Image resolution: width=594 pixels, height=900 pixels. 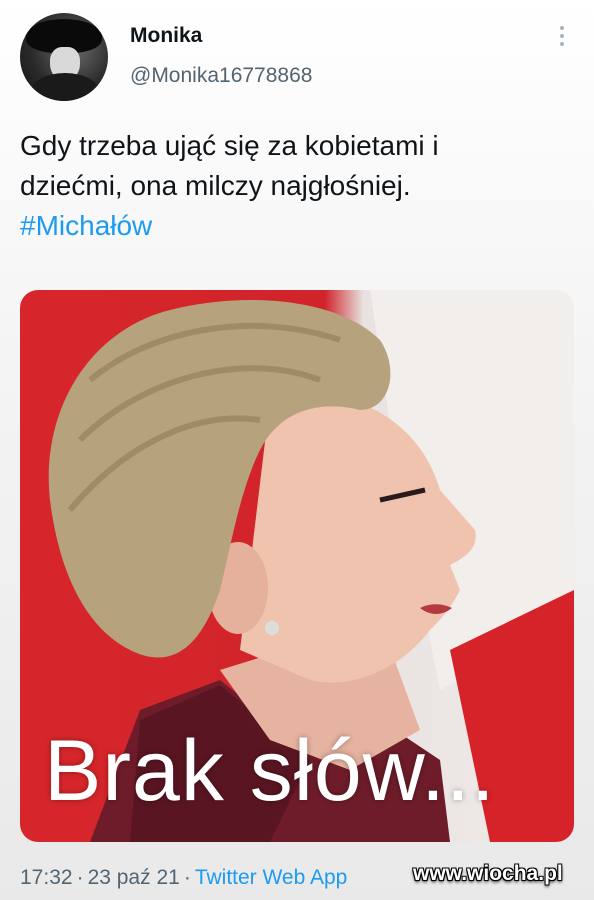 What do you see at coordinates (221, 76) in the screenshot?
I see `user-handle: @Monika16778868` at bounding box center [221, 76].